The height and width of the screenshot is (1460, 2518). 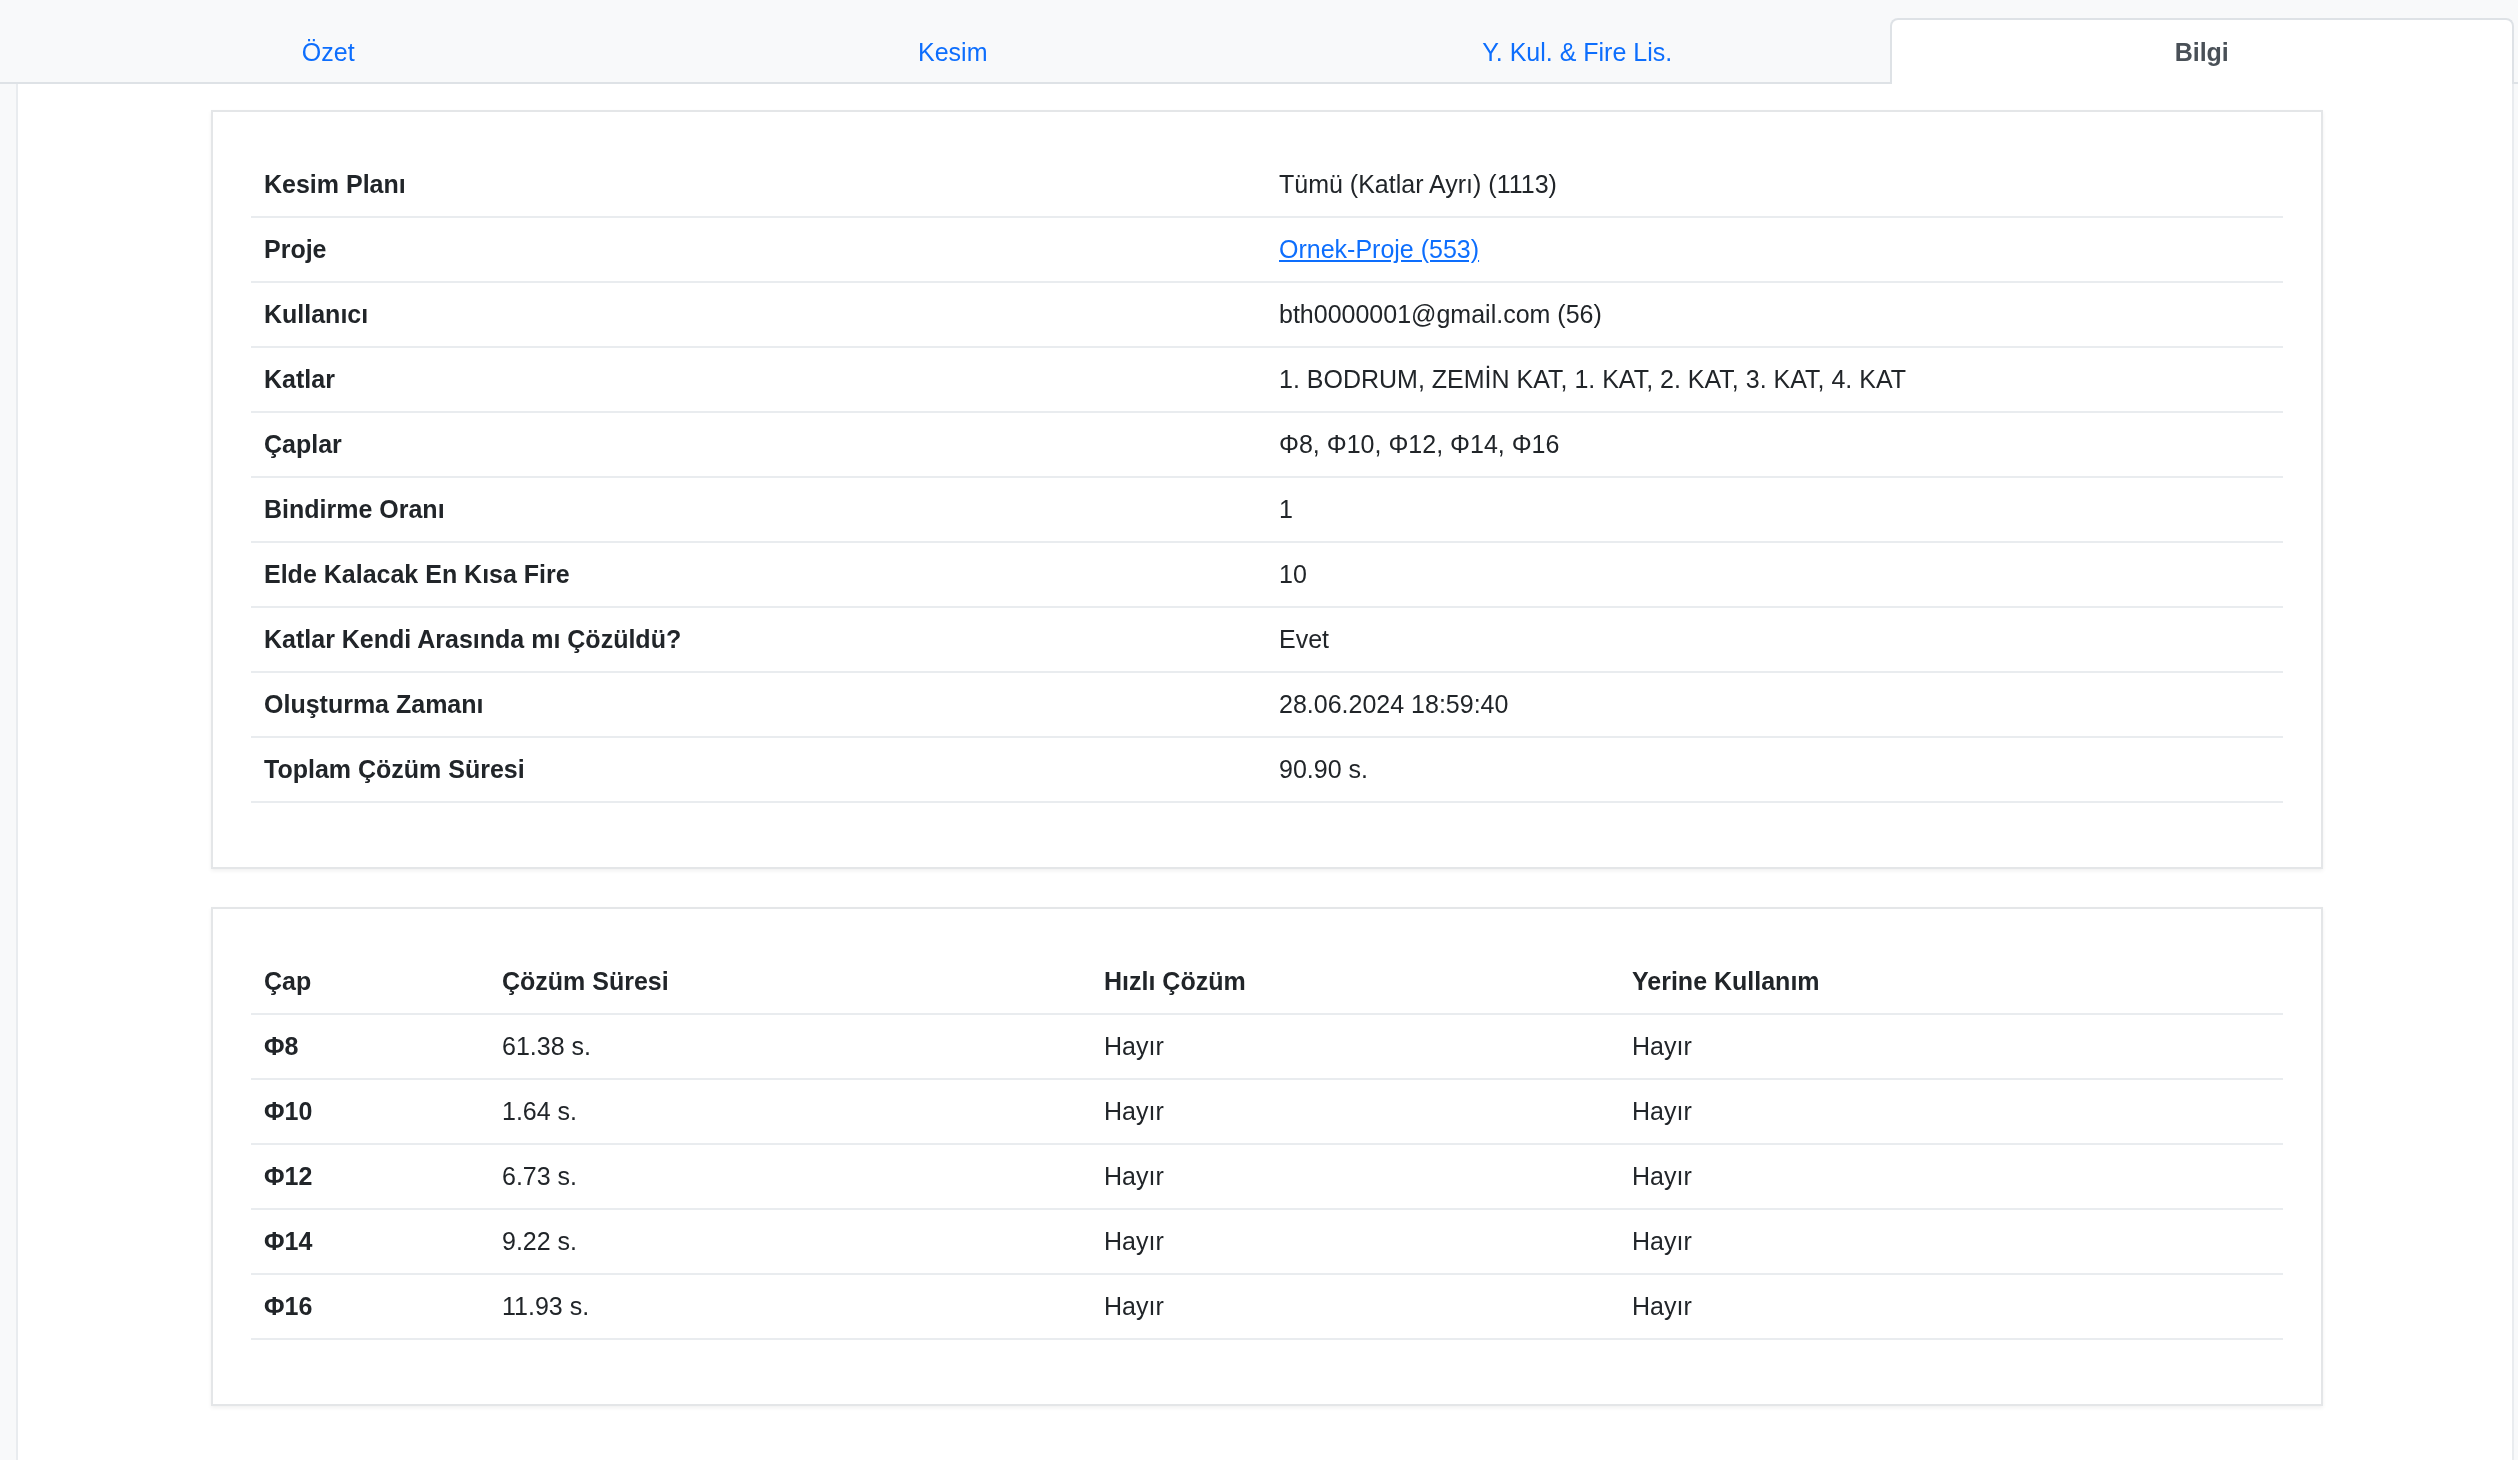 What do you see at coordinates (758, 249) in the screenshot?
I see `row-label: Proje` at bounding box center [758, 249].